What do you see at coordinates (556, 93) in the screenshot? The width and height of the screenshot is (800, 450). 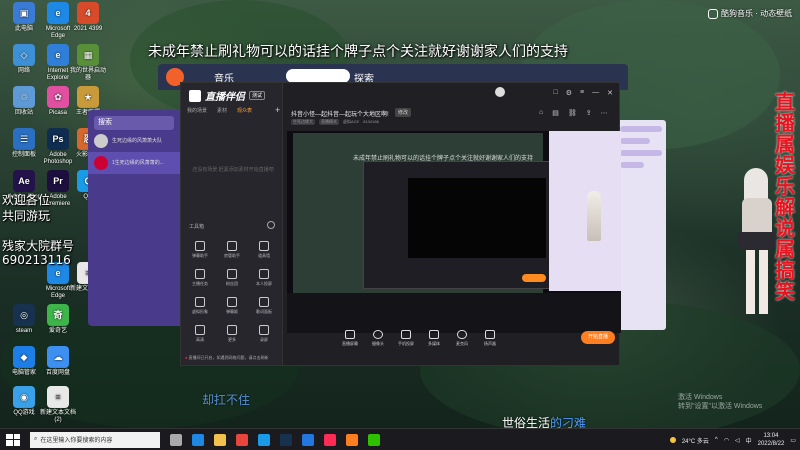 I see `skin-icon: □` at bounding box center [556, 93].